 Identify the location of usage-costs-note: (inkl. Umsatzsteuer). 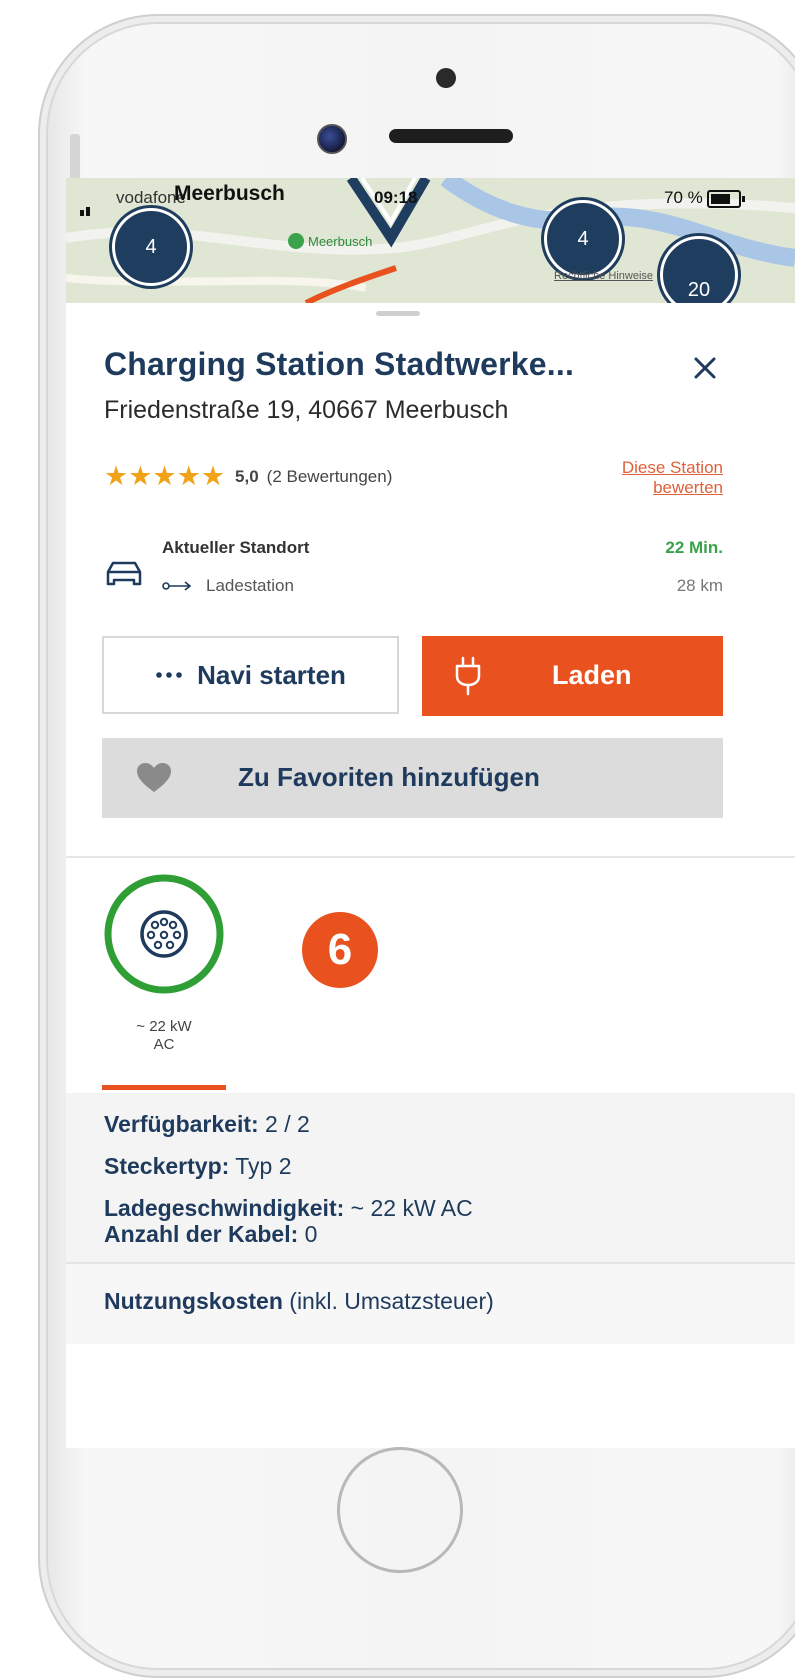
(391, 1301).